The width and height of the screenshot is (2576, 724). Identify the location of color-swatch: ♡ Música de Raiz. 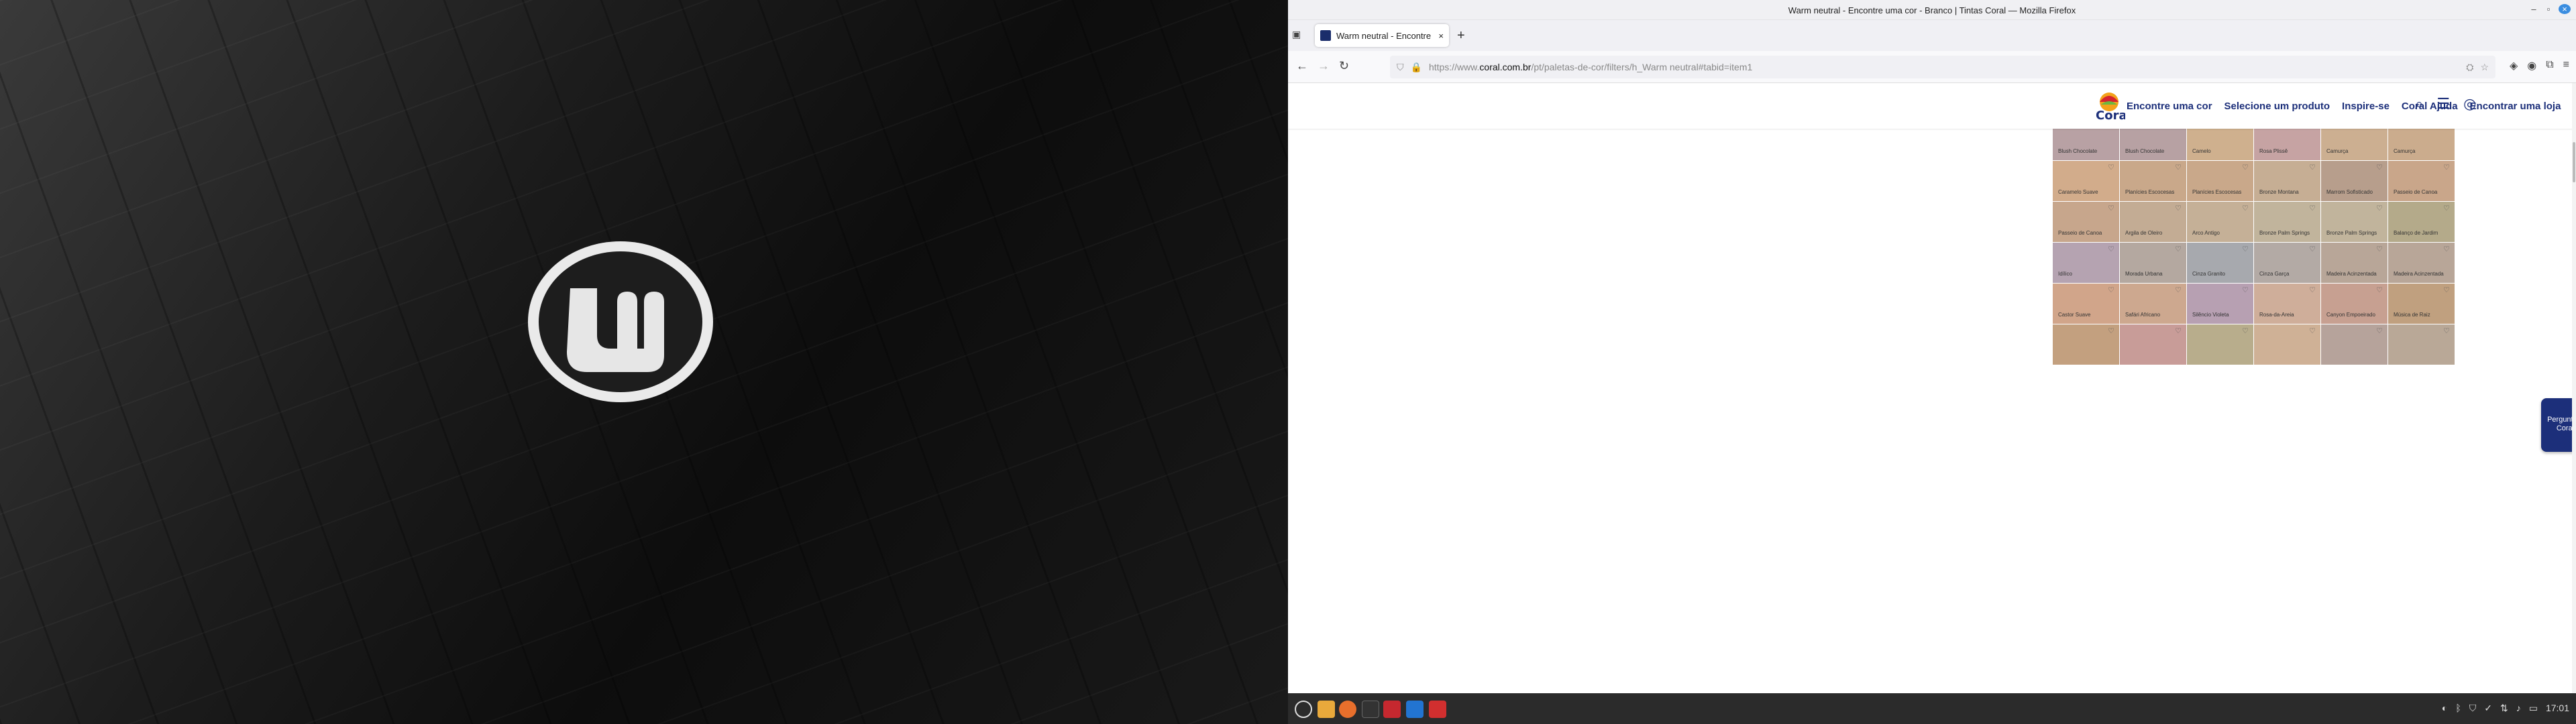
(2421, 304).